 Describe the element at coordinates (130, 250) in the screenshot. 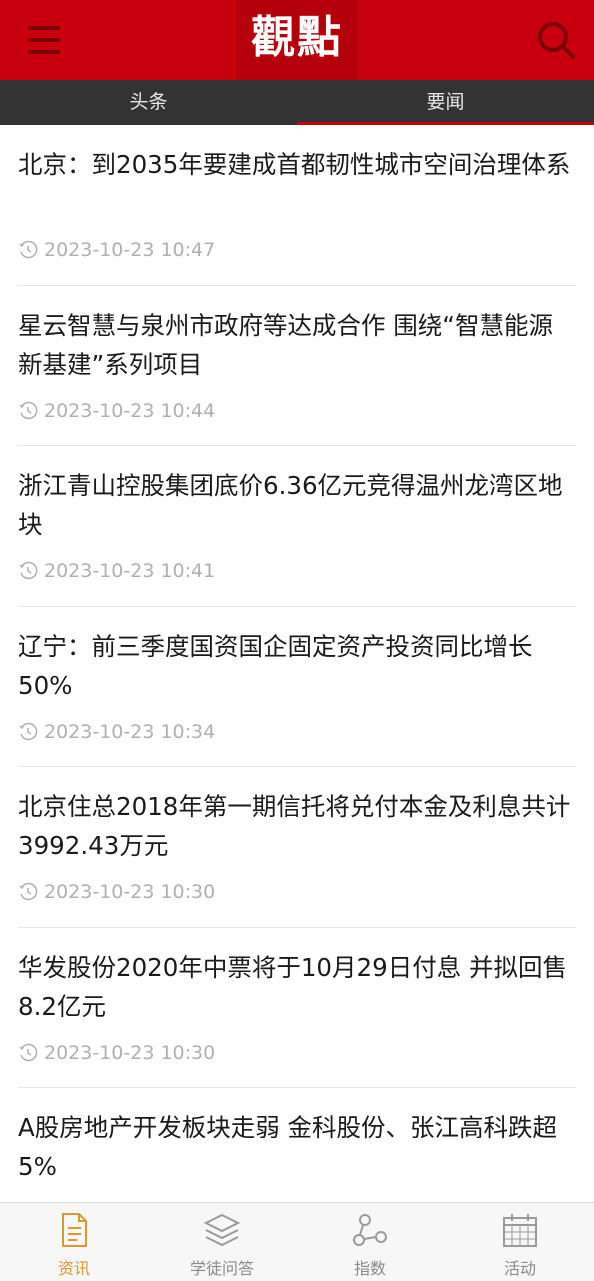

I see `article-time: 2023-10-23 10:47` at that location.